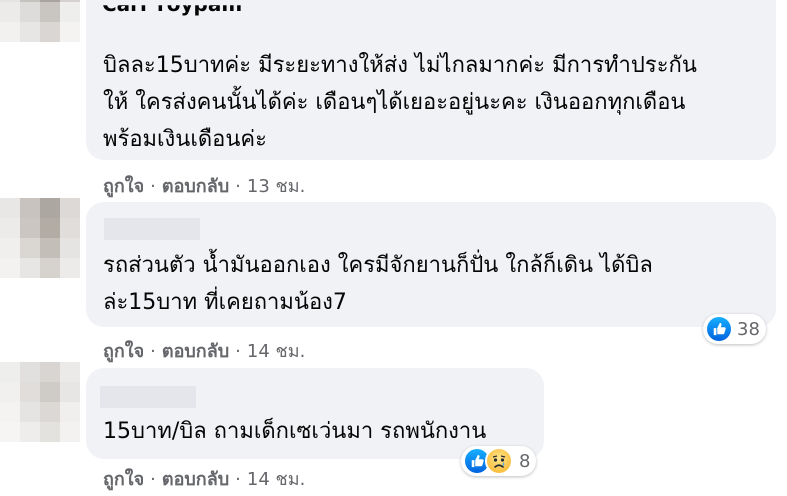 The width and height of the screenshot is (787, 496). What do you see at coordinates (225, 302) in the screenshot?
I see `comment-text-line: ล่ะ15บาท ที่เคยถามน้อง7` at bounding box center [225, 302].